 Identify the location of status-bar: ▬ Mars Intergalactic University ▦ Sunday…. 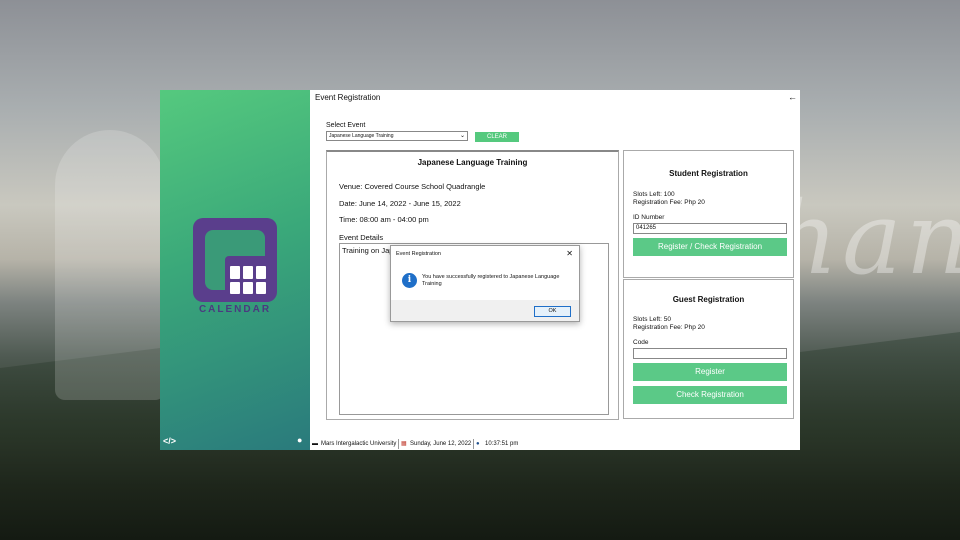
(555, 444).